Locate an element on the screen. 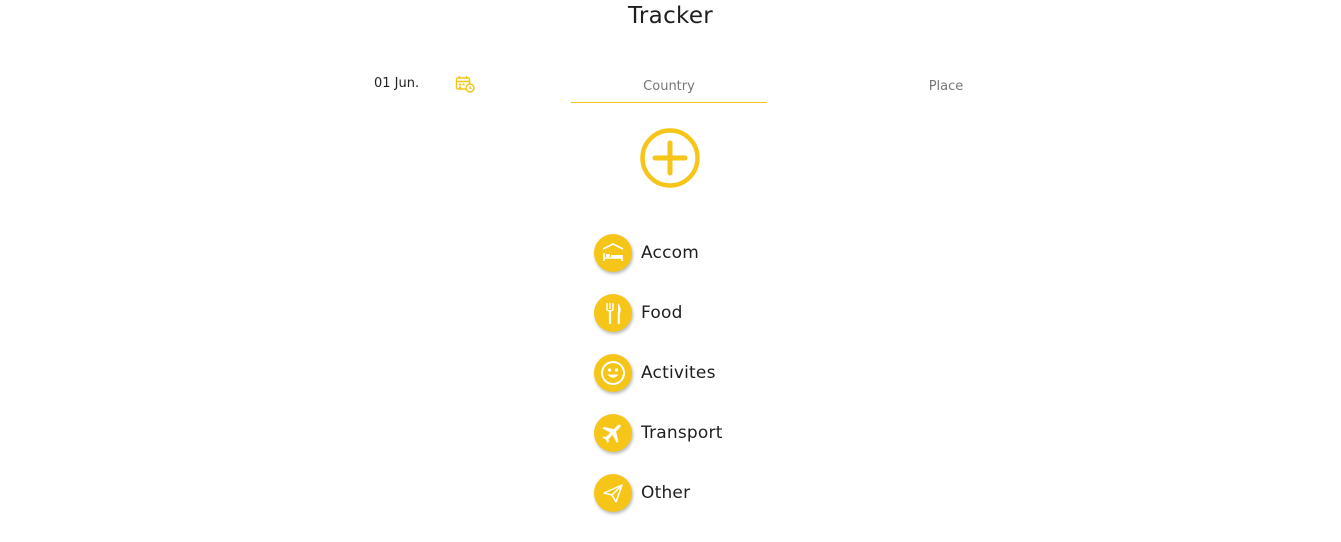 The height and width of the screenshot is (542, 1341). plus-circle-icon is located at coordinates (670, 158).